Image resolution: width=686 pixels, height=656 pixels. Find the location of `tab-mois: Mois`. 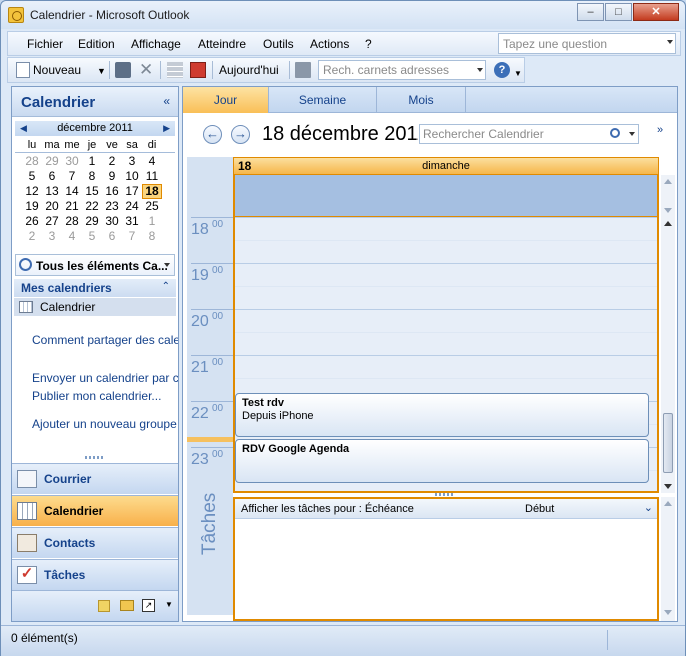

tab-mois: Mois is located at coordinates (421, 100).